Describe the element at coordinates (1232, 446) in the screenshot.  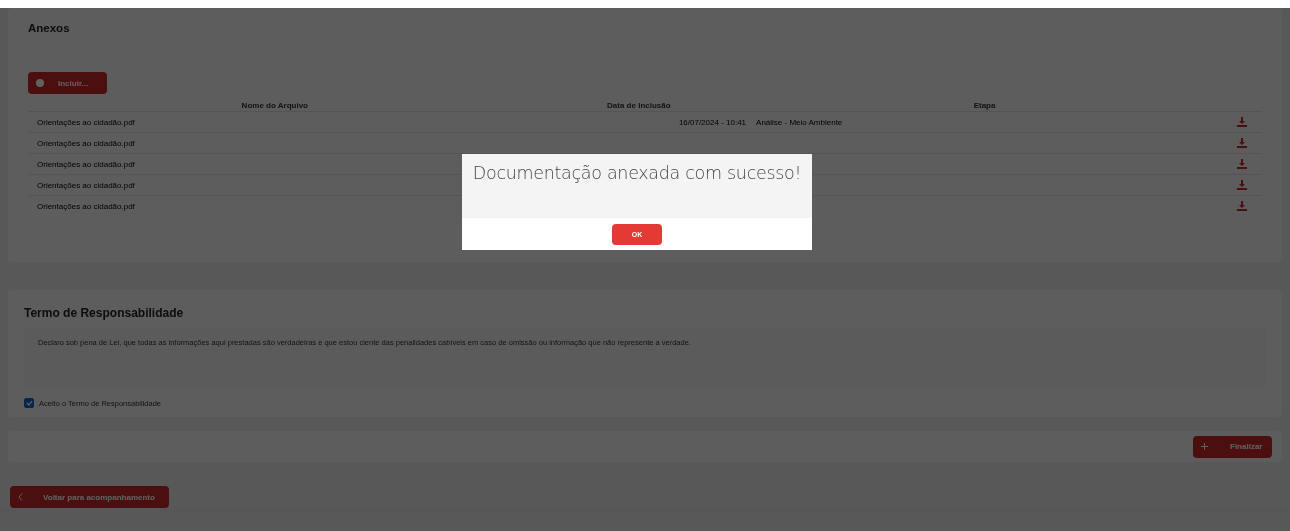
I see `finish-button: Finalizar` at that location.